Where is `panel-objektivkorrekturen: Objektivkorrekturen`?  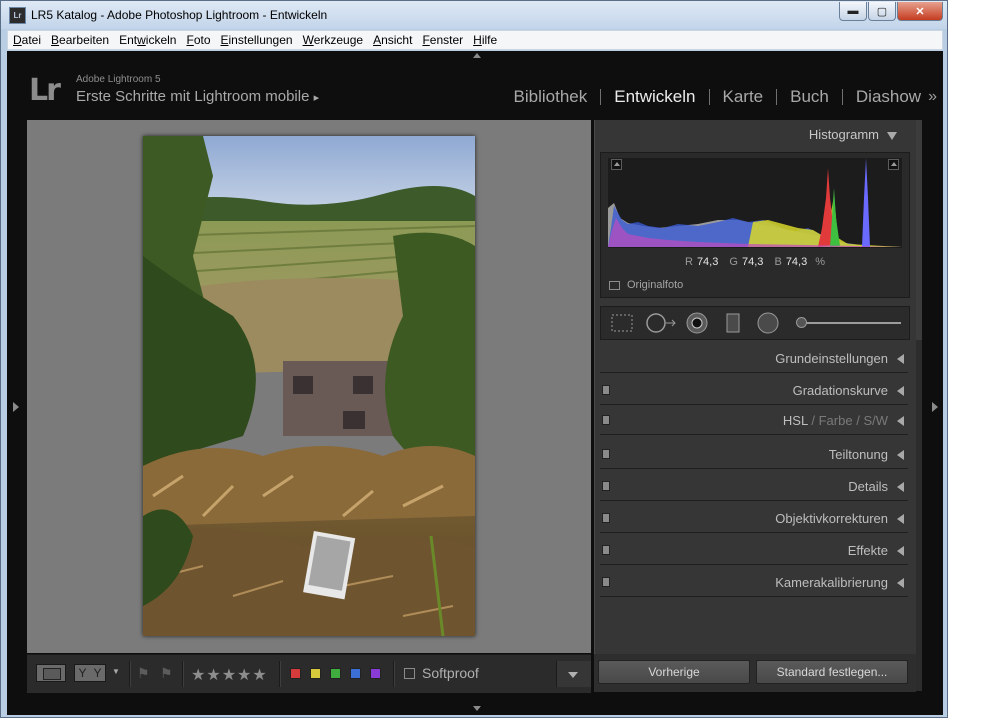
panel-objektivkorrekturen: Objektivkorrekturen is located at coordinates (754, 518).